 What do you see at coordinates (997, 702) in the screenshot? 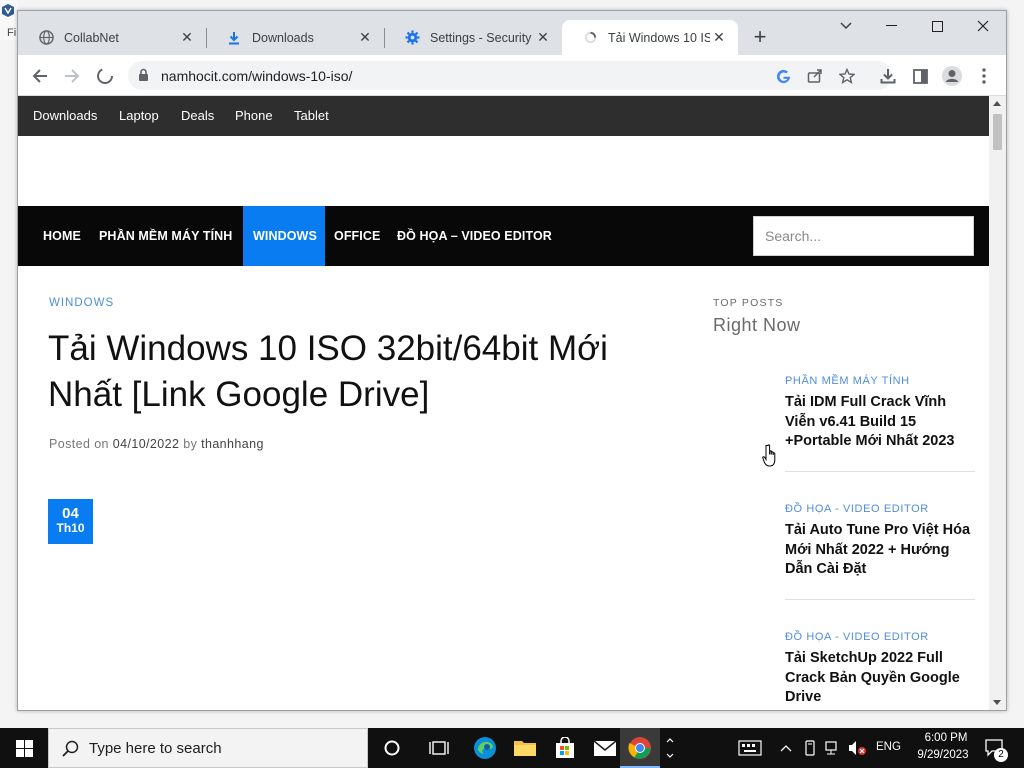
I see `scroll-down-arrow-icon` at bounding box center [997, 702].